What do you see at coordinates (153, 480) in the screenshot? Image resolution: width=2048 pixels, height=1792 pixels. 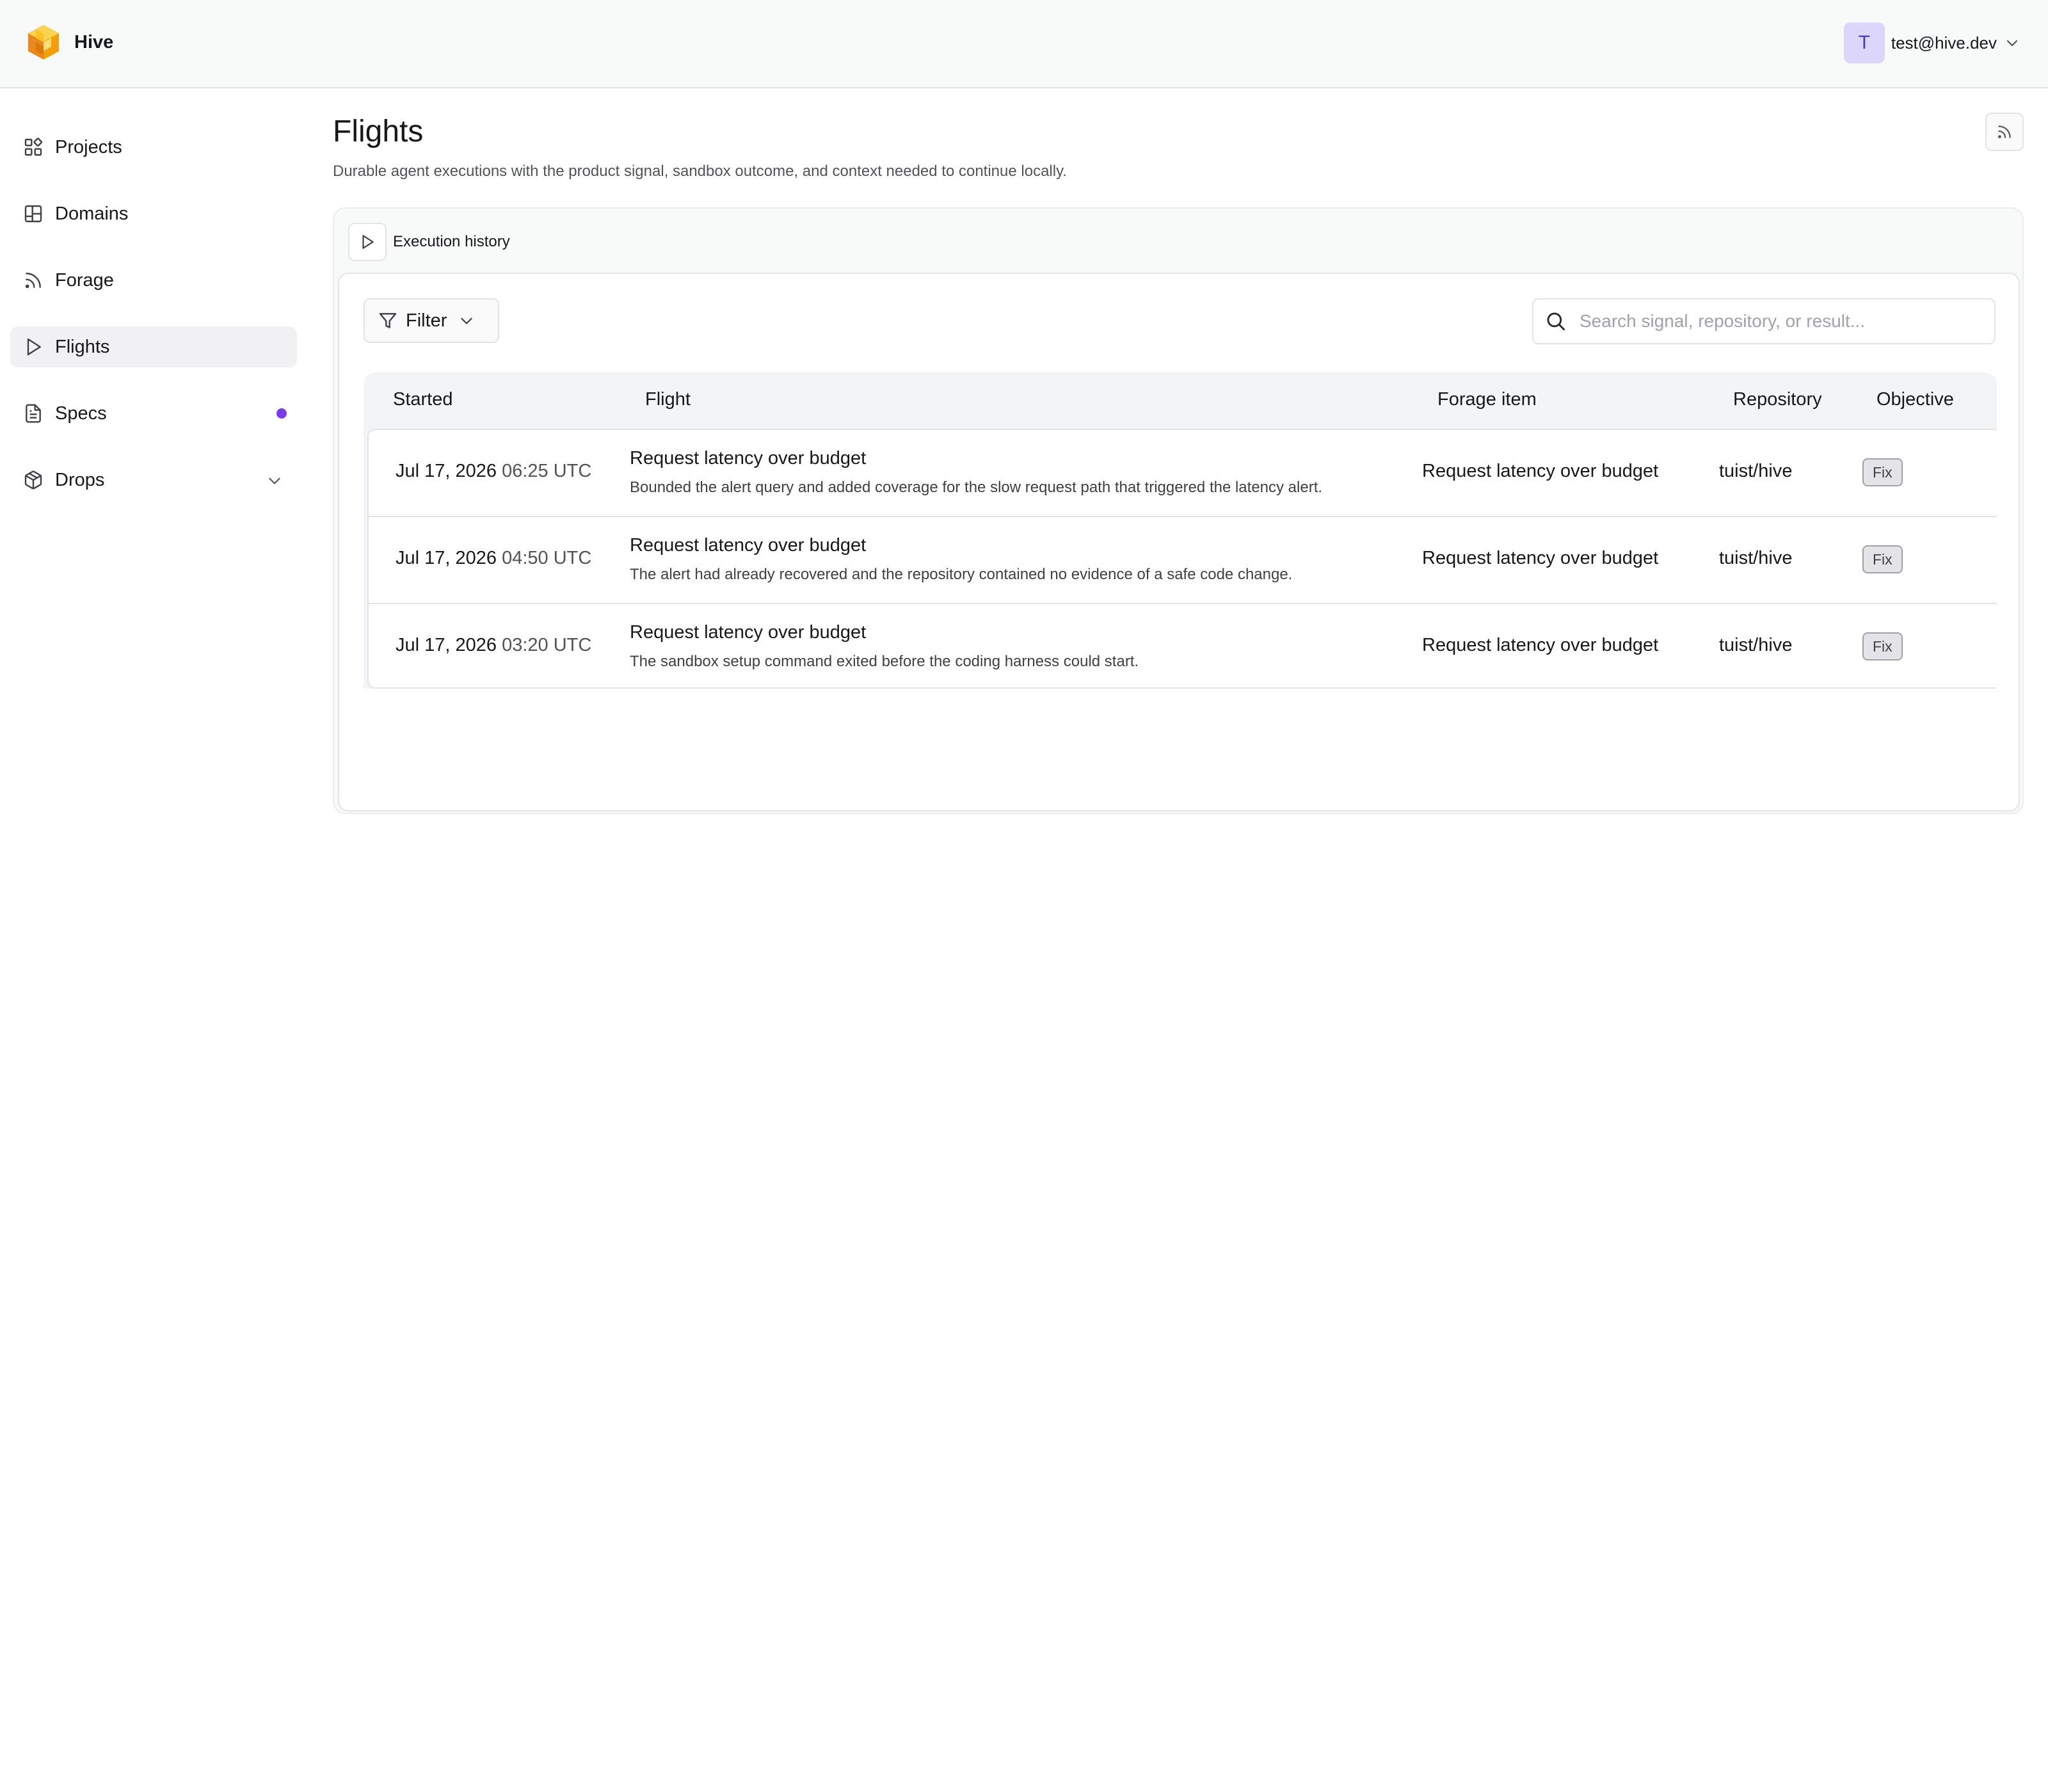 I see `sidebar-item-drops: Drops` at bounding box center [153, 480].